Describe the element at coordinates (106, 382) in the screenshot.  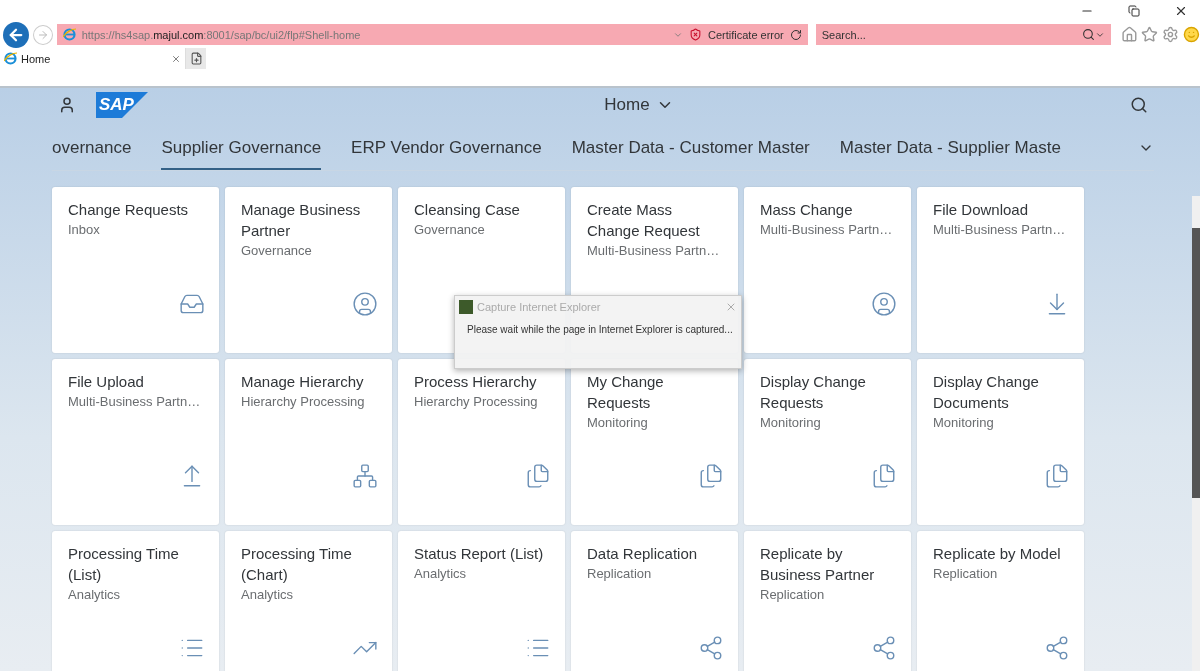
I see `tile-title: File Upload` at that location.